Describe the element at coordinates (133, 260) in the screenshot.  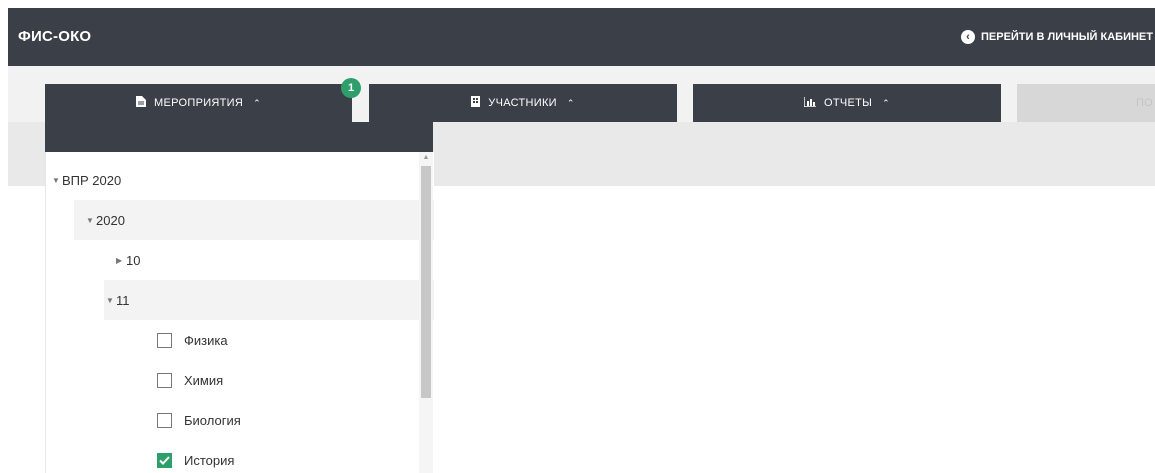
I see `tree-node-label: 10` at that location.